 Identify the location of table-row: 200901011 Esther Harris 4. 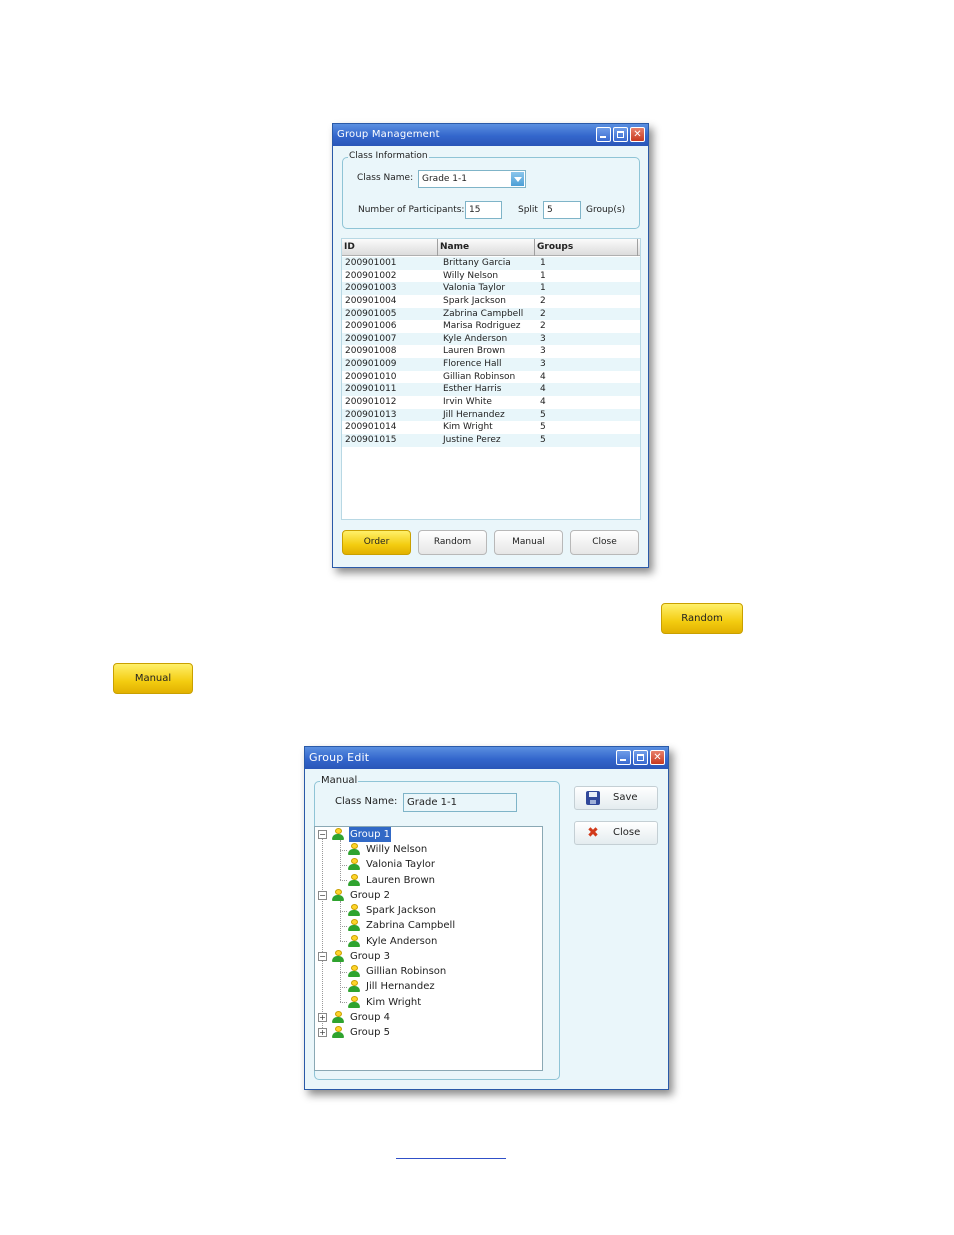
(491, 390).